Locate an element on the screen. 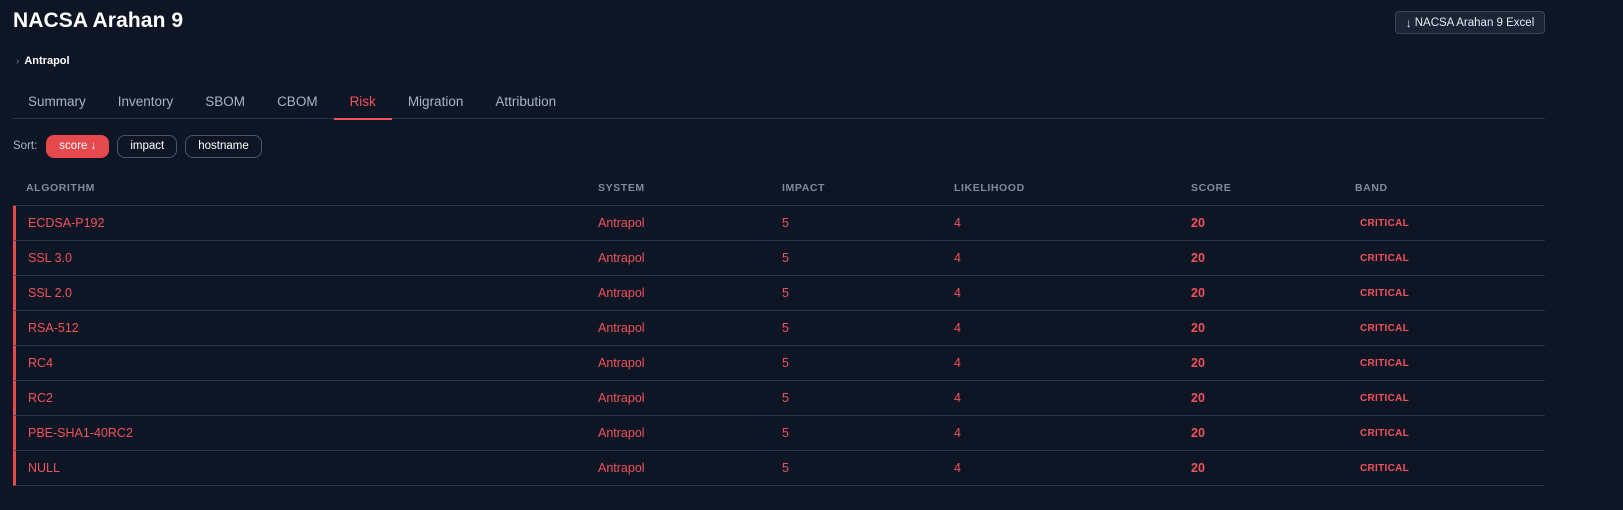 The height and width of the screenshot is (510, 1623). table-row: SSL 3.0 Antrapol 5 4 20 CRITICAL is located at coordinates (779, 258).